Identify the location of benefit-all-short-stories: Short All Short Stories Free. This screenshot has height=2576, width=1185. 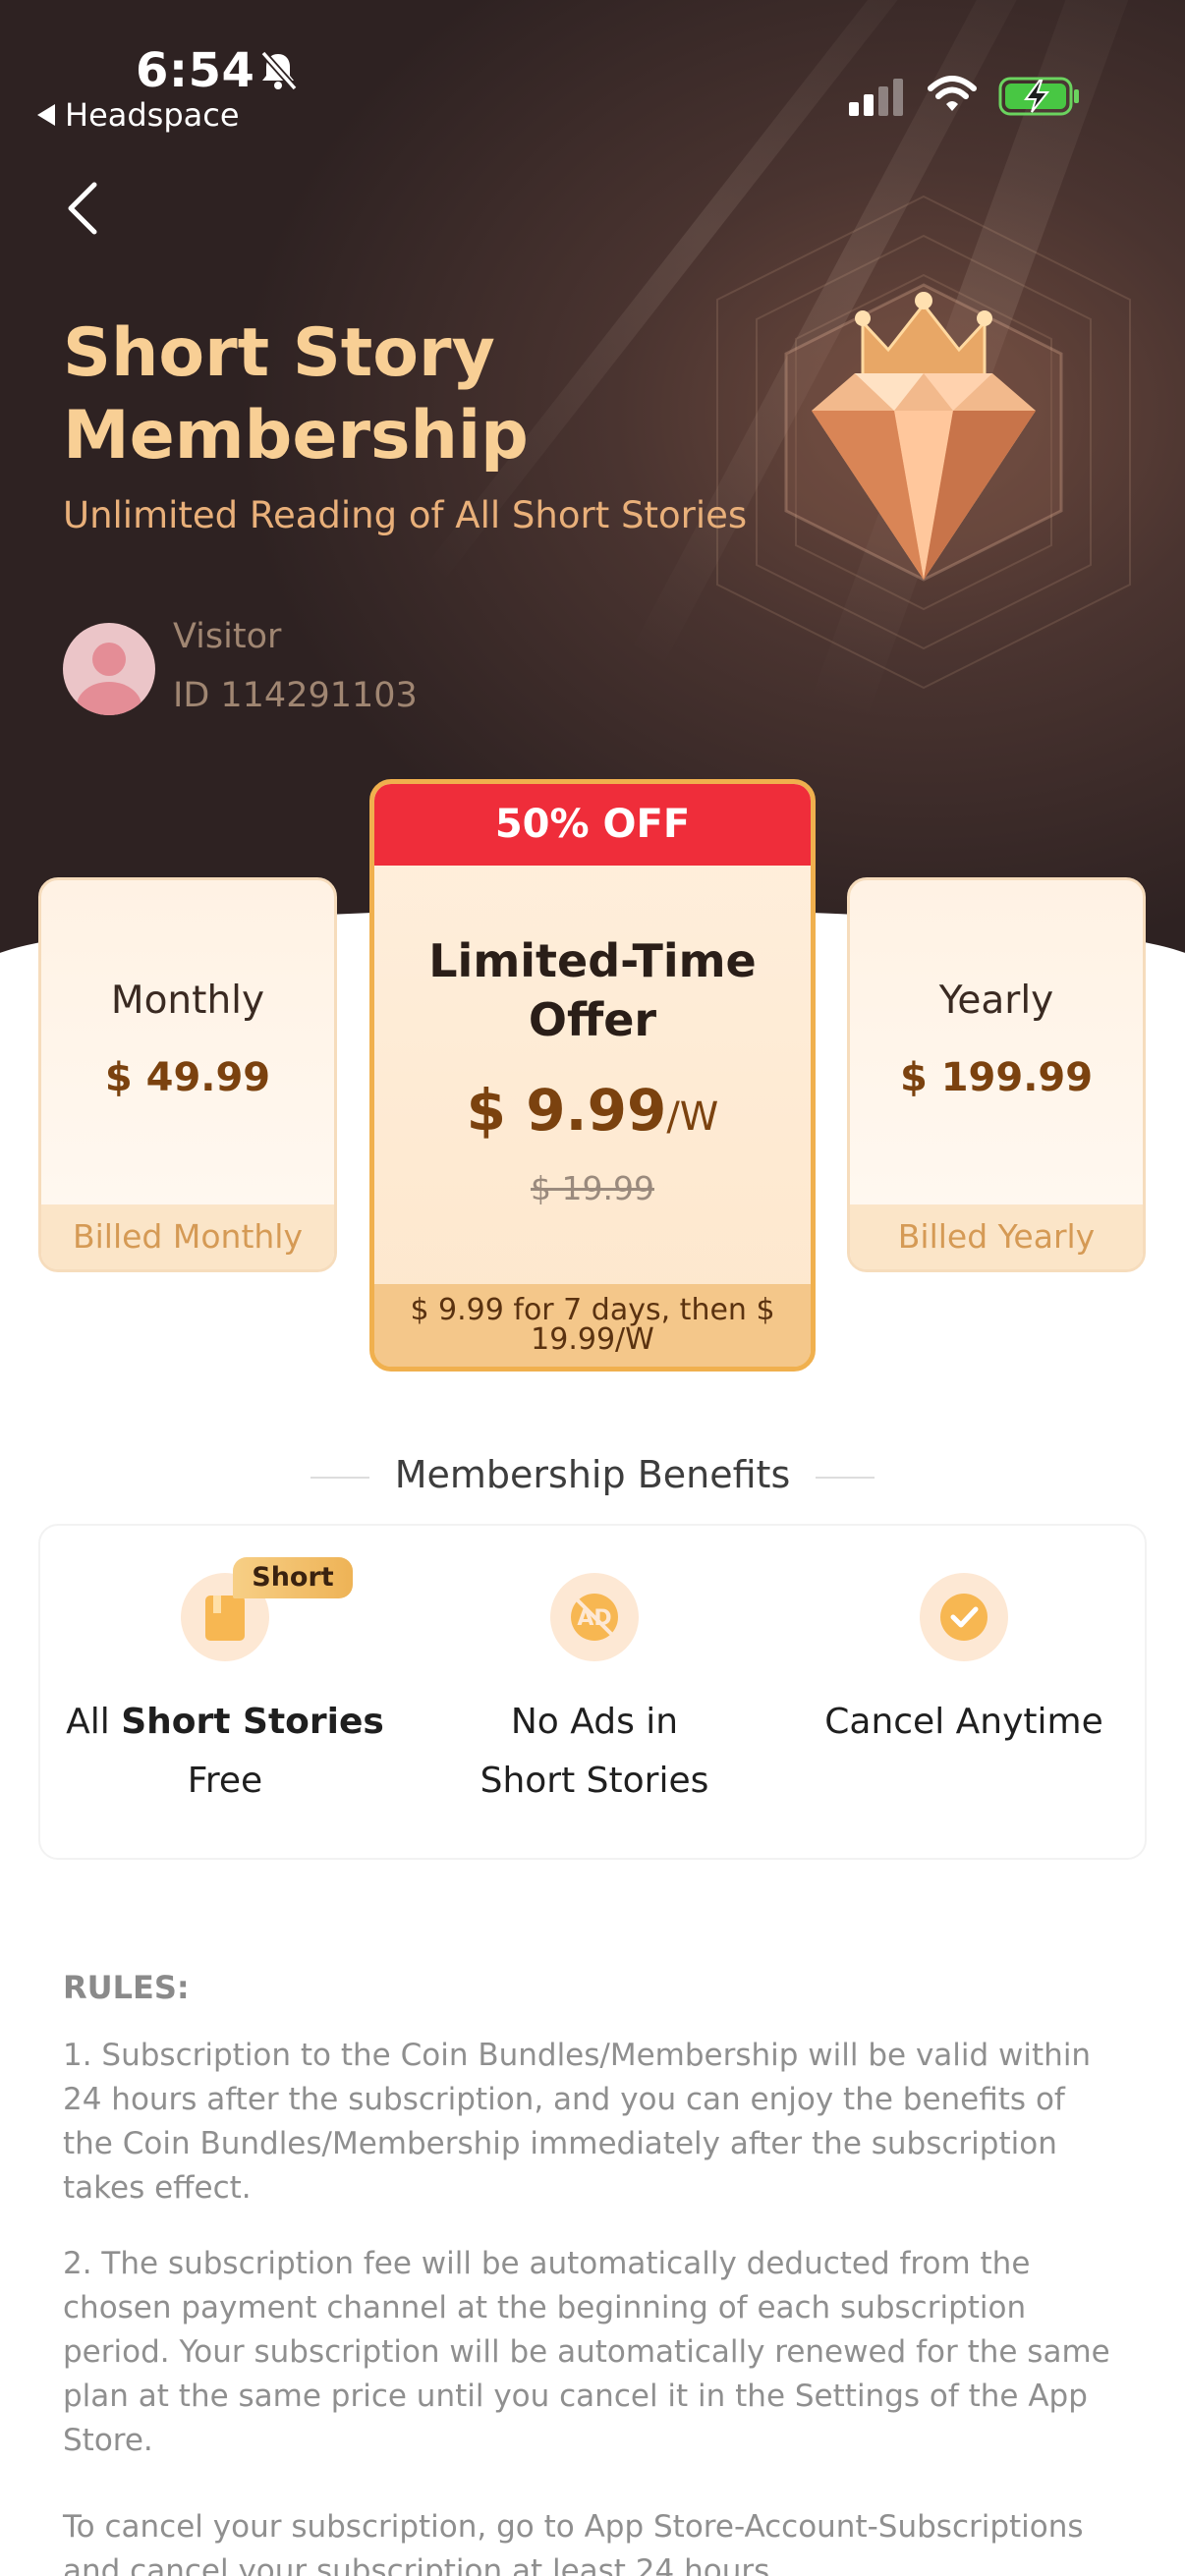
(225, 1694).